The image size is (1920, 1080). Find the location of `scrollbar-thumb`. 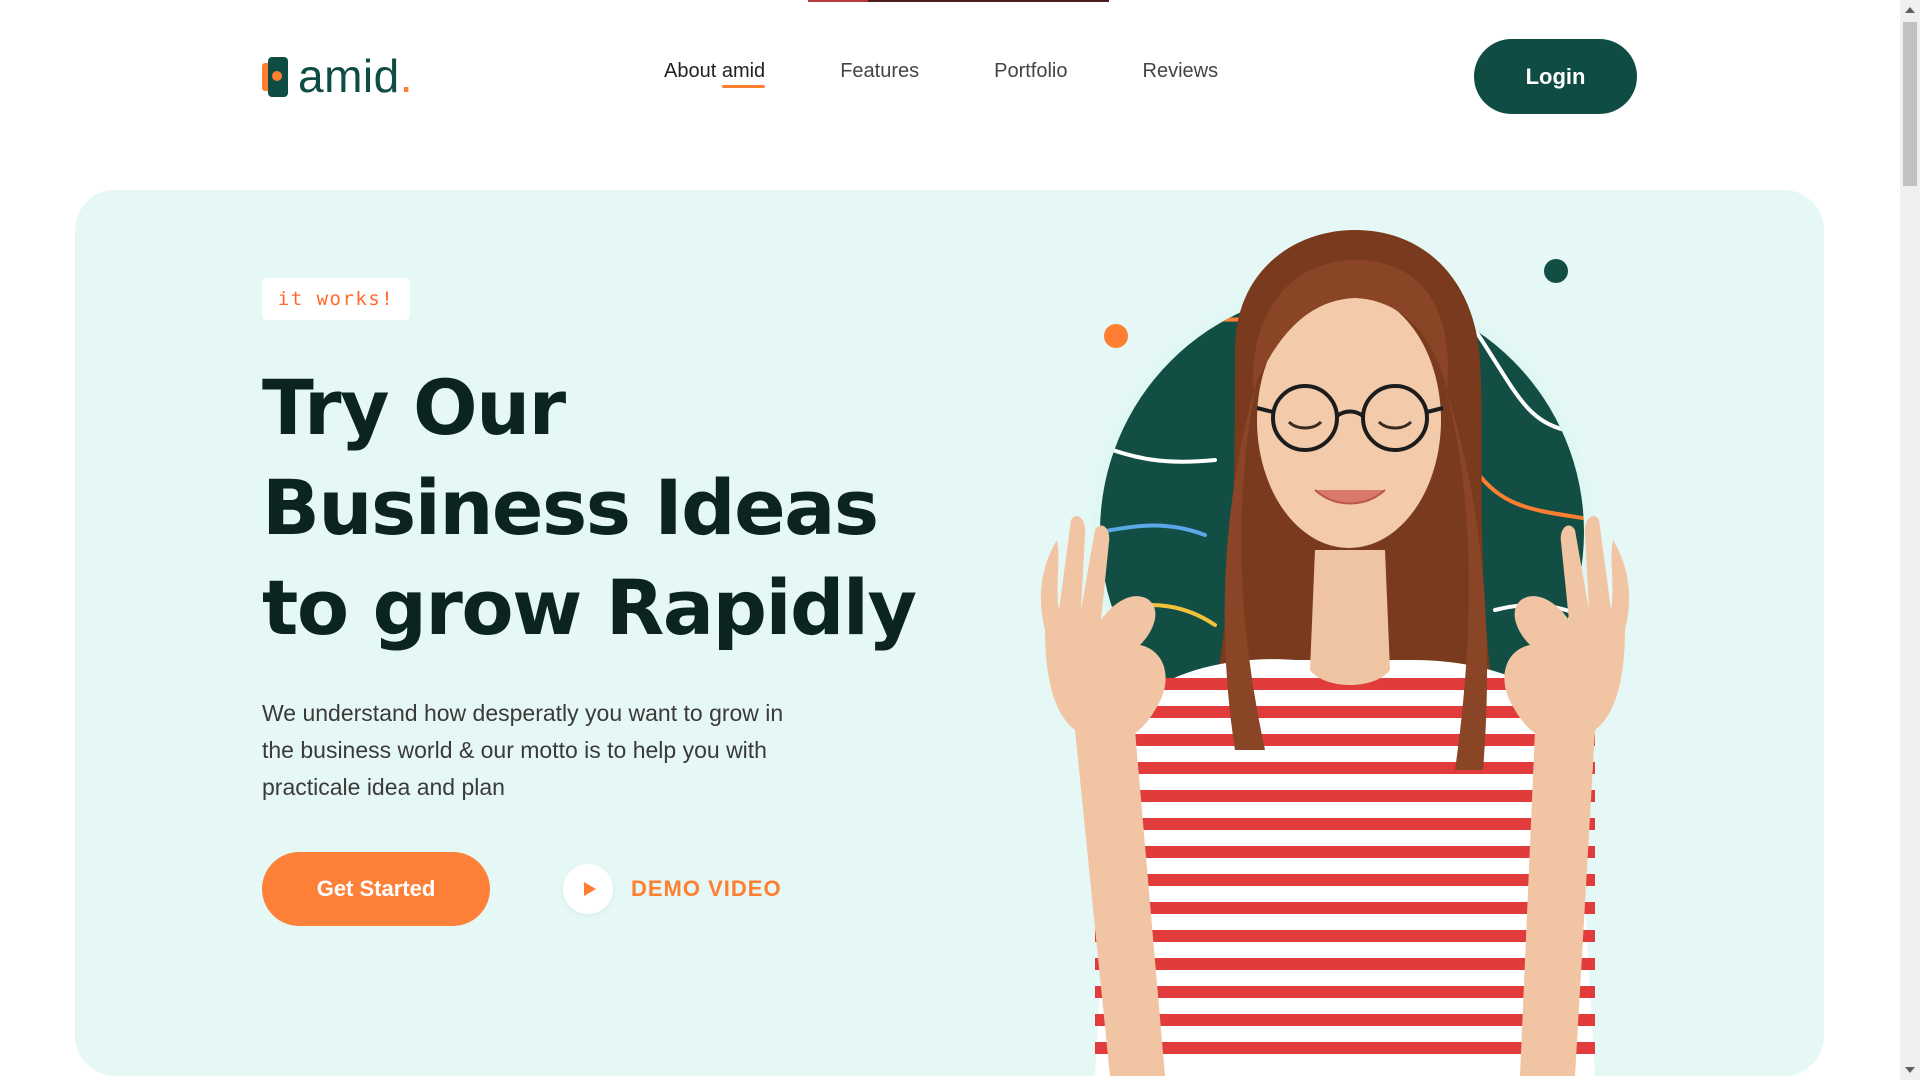

scrollbar-thumb is located at coordinates (1910, 104).